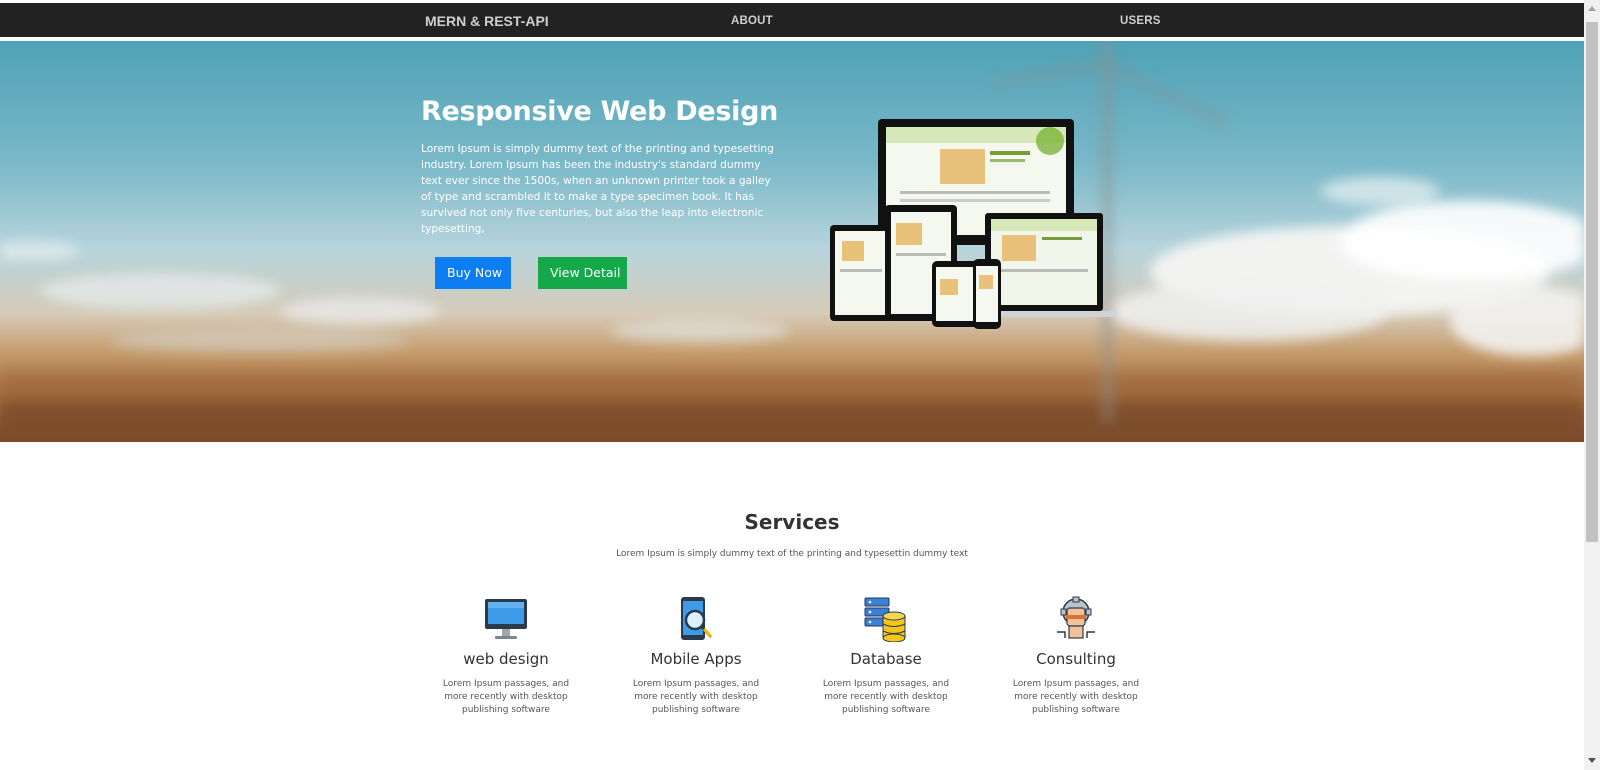  Describe the element at coordinates (697, 618) in the screenshot. I see `mobile-search-icon` at that location.